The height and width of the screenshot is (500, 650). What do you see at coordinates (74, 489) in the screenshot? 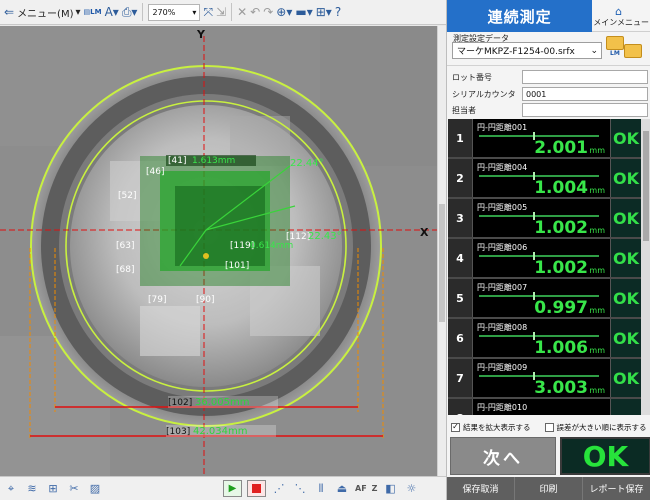
I see `scissors-icon: ✂` at bounding box center [74, 489].